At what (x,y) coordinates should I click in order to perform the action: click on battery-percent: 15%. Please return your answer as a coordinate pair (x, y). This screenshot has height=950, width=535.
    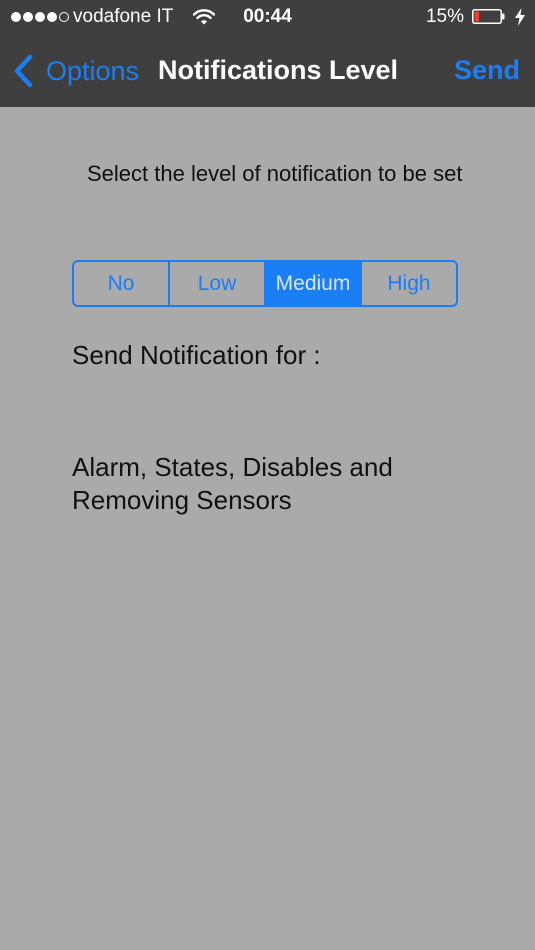
    Looking at the image, I should click on (444, 16).